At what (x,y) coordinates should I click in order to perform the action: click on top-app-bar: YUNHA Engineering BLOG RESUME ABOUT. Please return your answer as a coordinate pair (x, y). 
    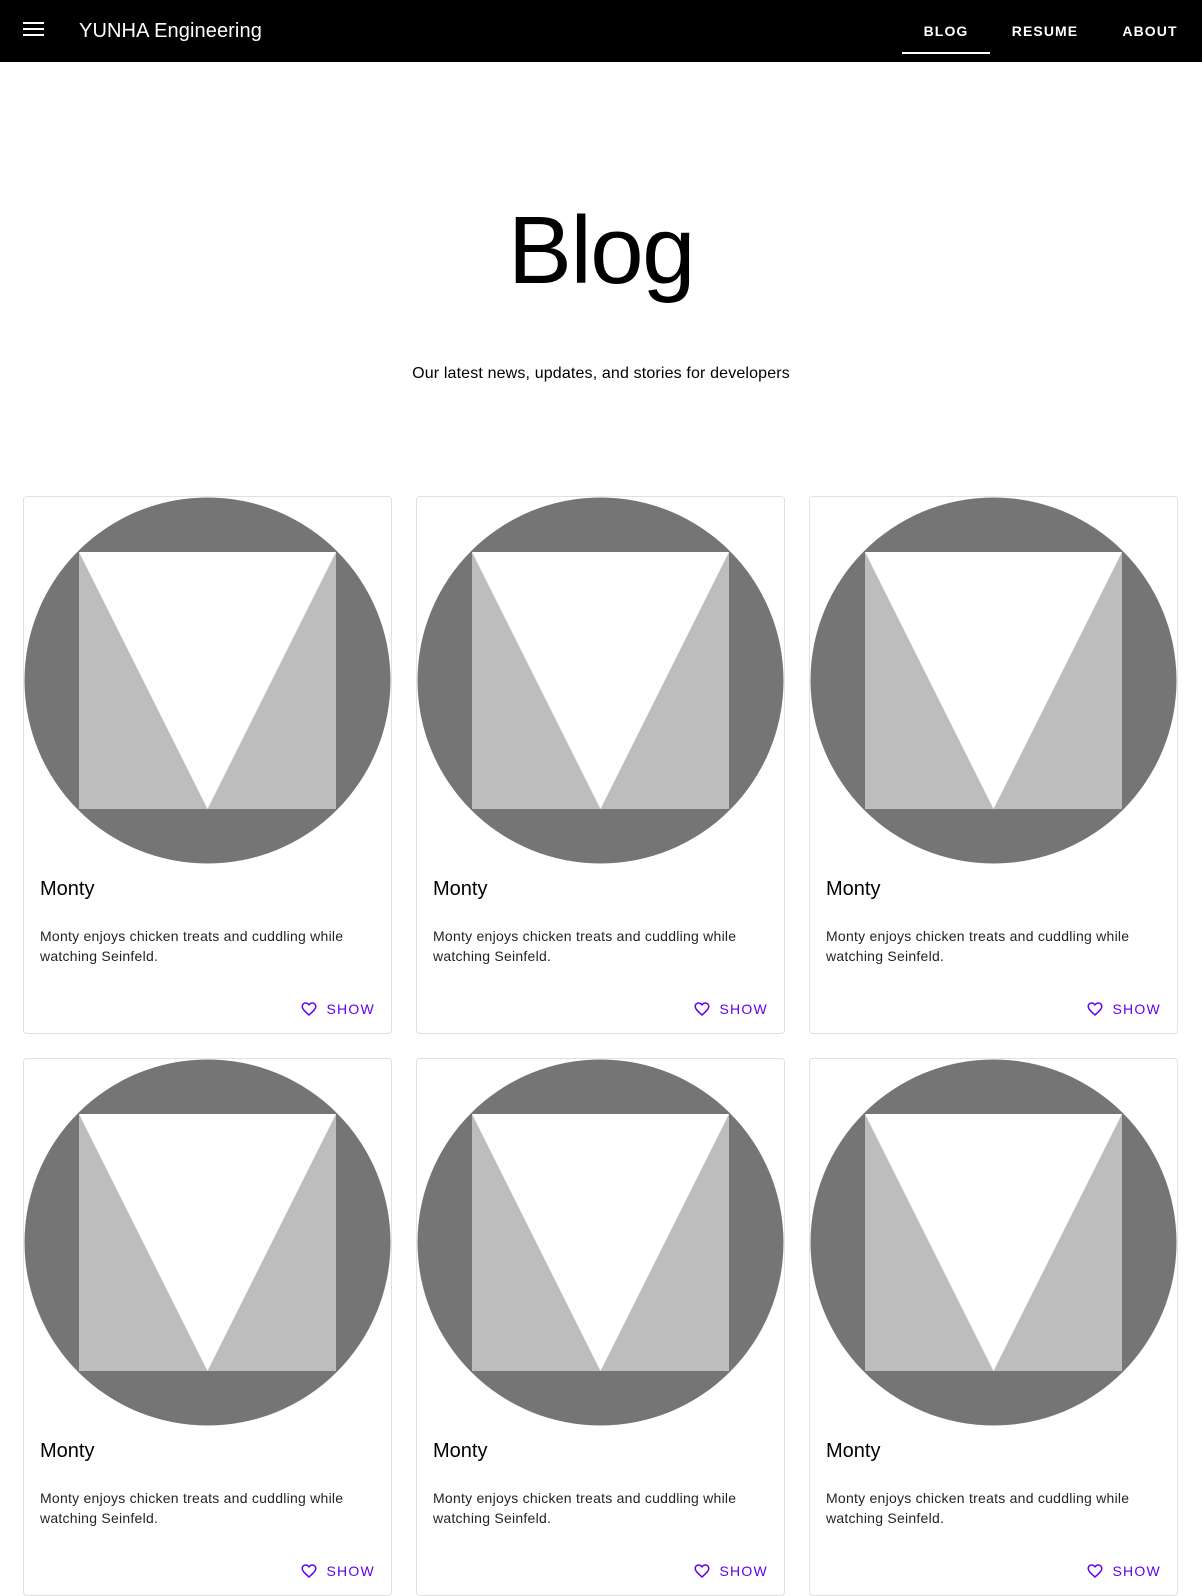
    Looking at the image, I should click on (601, 31).